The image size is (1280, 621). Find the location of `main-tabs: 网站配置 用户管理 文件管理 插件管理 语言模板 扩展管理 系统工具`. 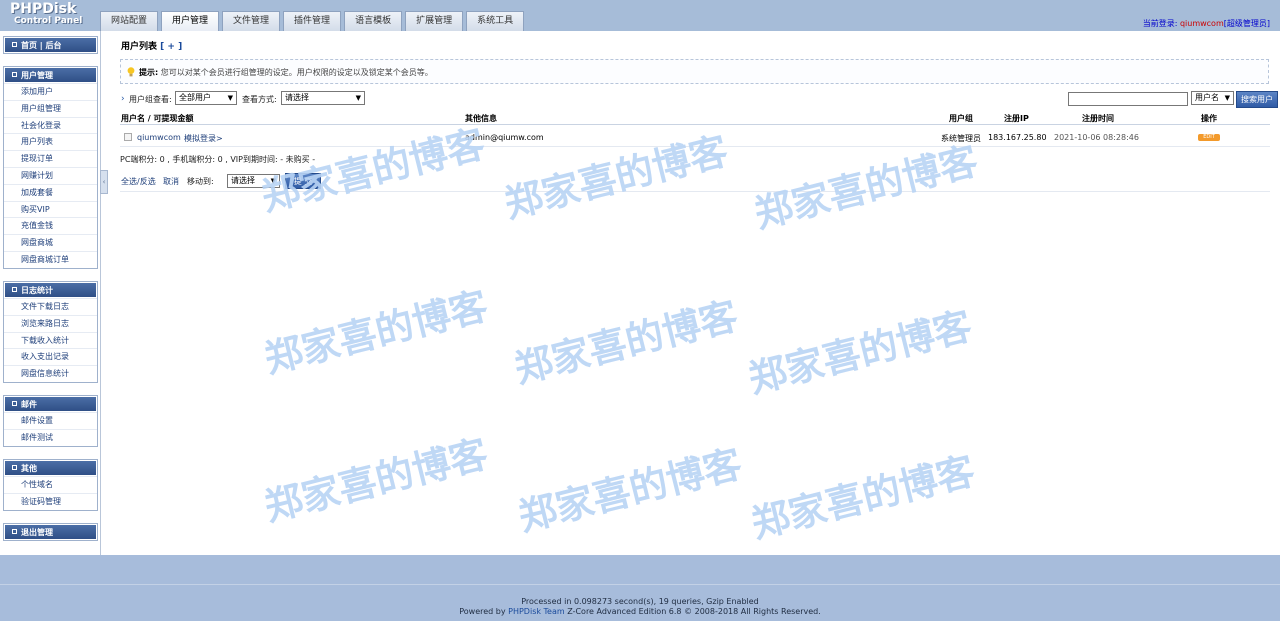

main-tabs: 网站配置 用户管理 文件管理 插件管理 语言模板 扩展管理 系统工具 is located at coordinates (313, 21).